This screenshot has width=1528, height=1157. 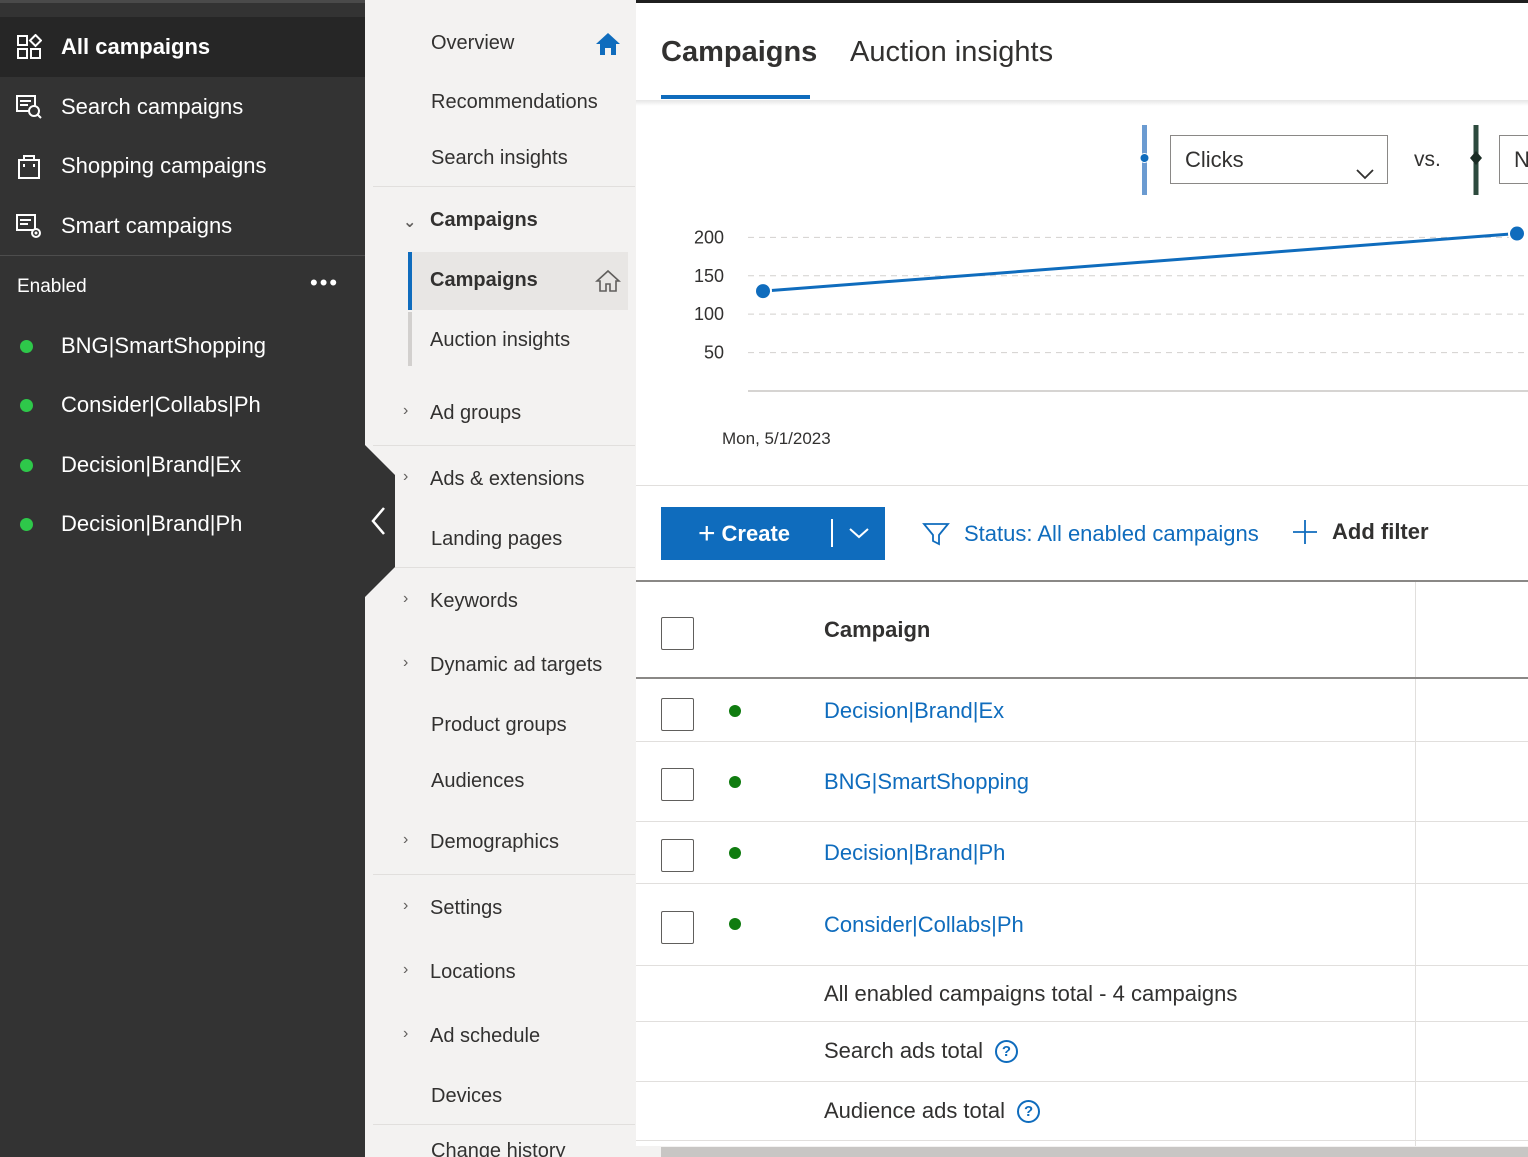 What do you see at coordinates (1380, 531) in the screenshot?
I see `add-filter-label: Add filter` at bounding box center [1380, 531].